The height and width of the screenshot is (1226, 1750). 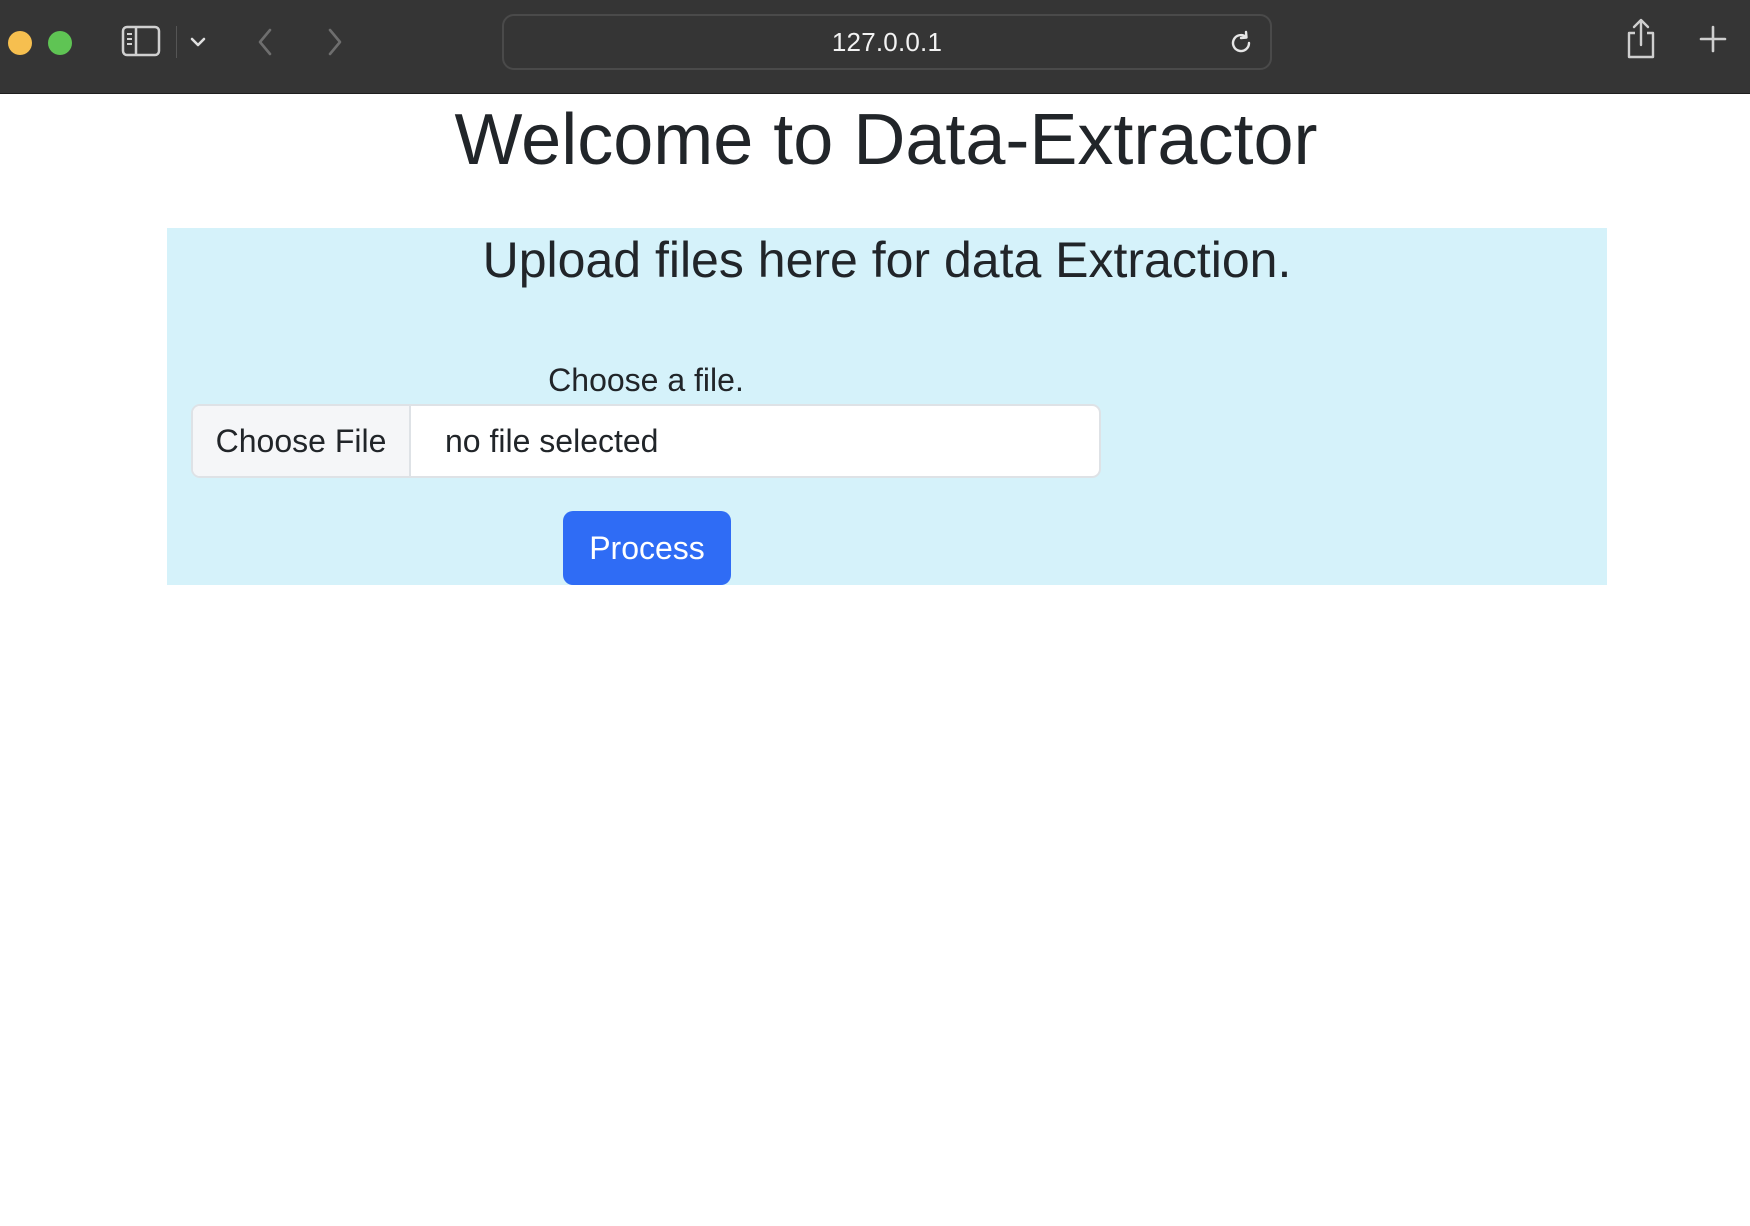 I want to click on choose-file-button: Choose File, so click(x=302, y=441).